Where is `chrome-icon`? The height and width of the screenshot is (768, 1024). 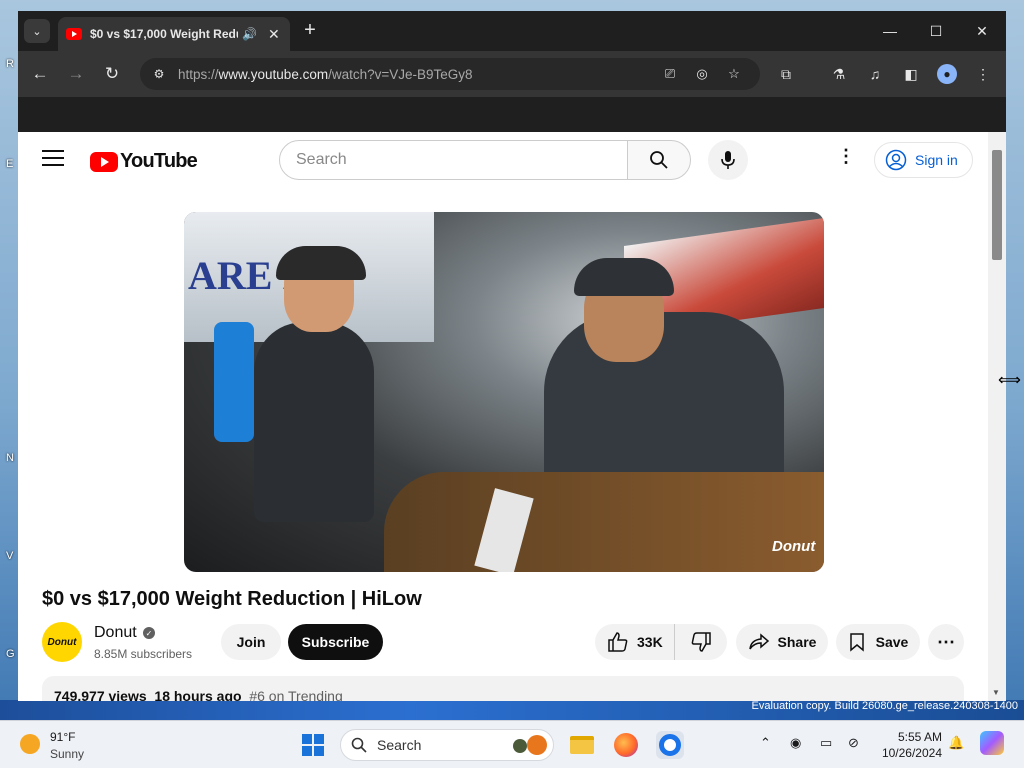 chrome-icon is located at coordinates (670, 745).